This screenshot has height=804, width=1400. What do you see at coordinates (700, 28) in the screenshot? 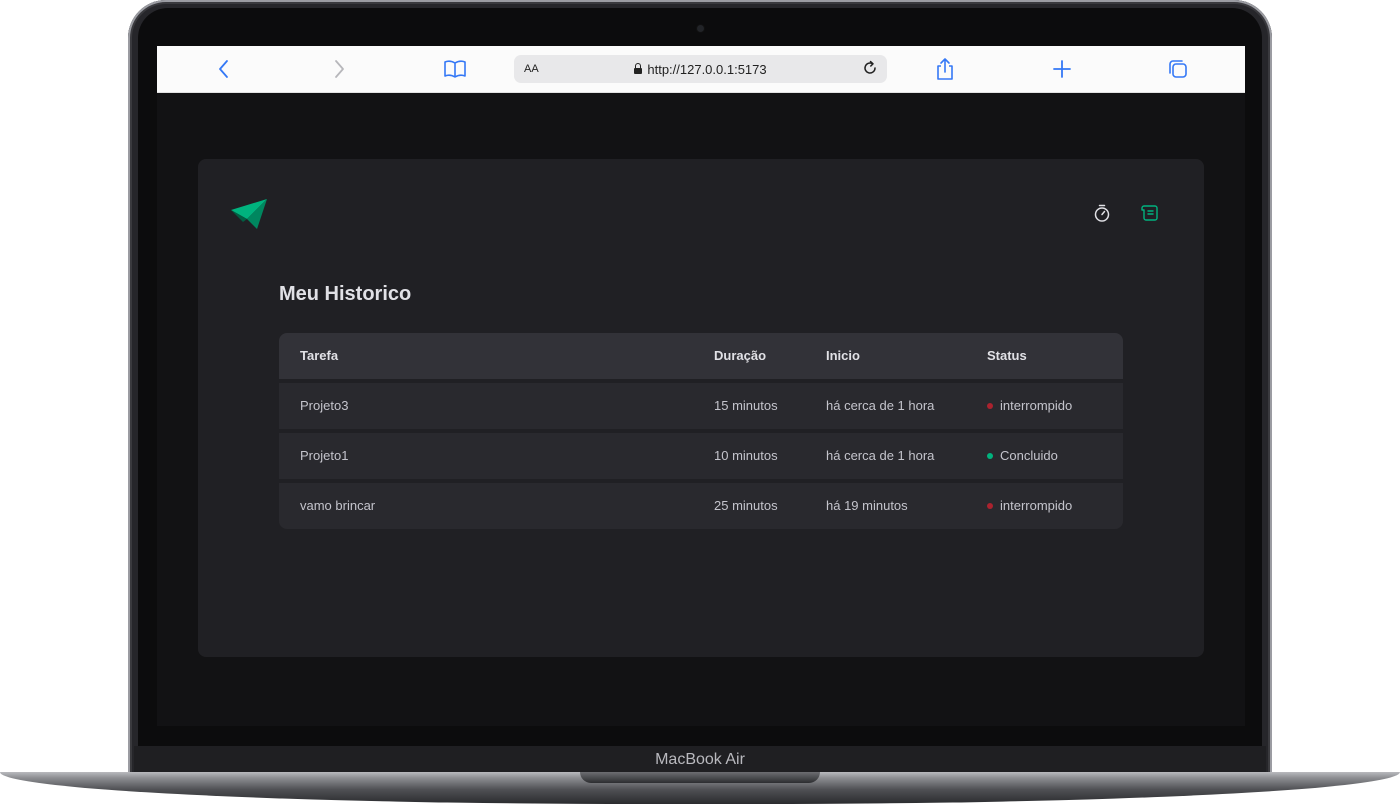
I see `camera-icon` at bounding box center [700, 28].